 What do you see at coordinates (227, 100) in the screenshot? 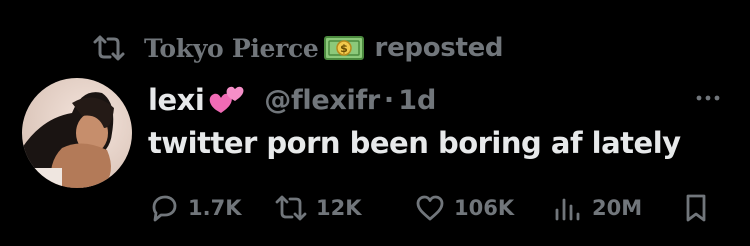
I see `two-hearts-emoji` at bounding box center [227, 100].